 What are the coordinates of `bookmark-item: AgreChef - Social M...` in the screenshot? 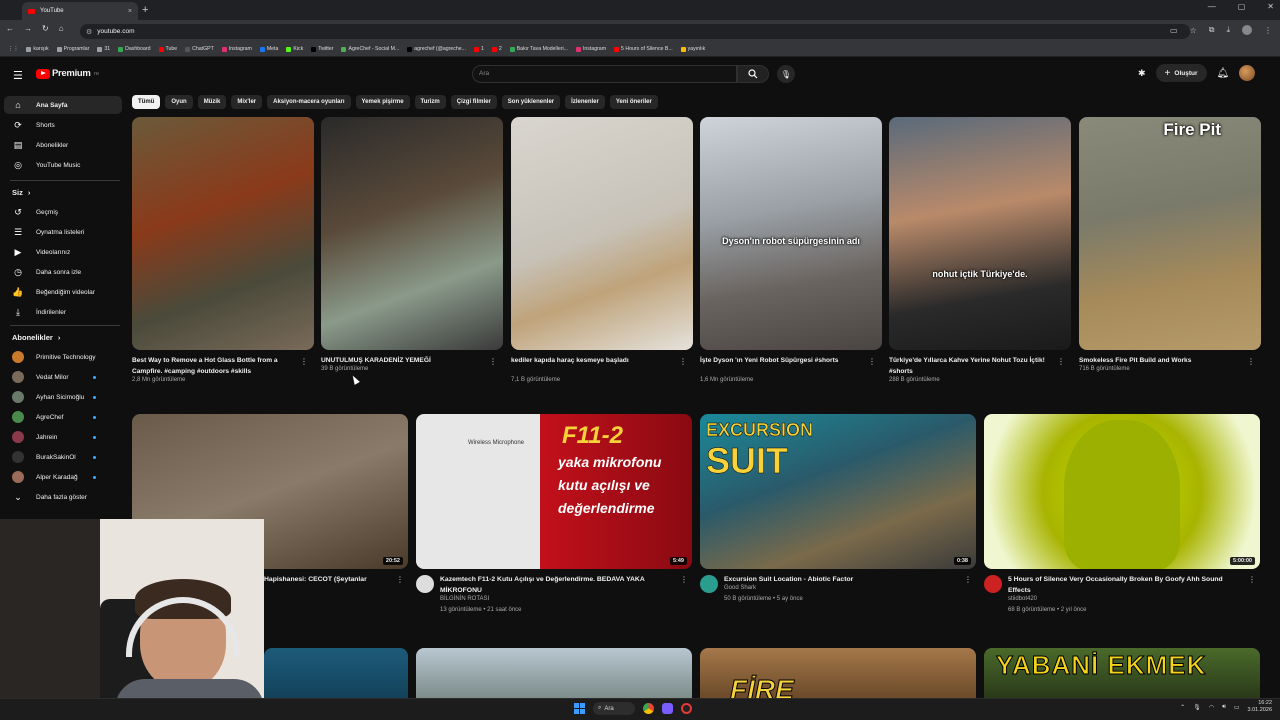 It's located at (370, 49).